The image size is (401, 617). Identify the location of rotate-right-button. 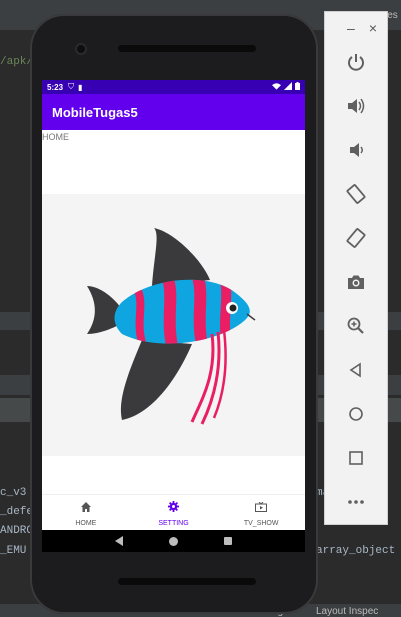
(356, 238).